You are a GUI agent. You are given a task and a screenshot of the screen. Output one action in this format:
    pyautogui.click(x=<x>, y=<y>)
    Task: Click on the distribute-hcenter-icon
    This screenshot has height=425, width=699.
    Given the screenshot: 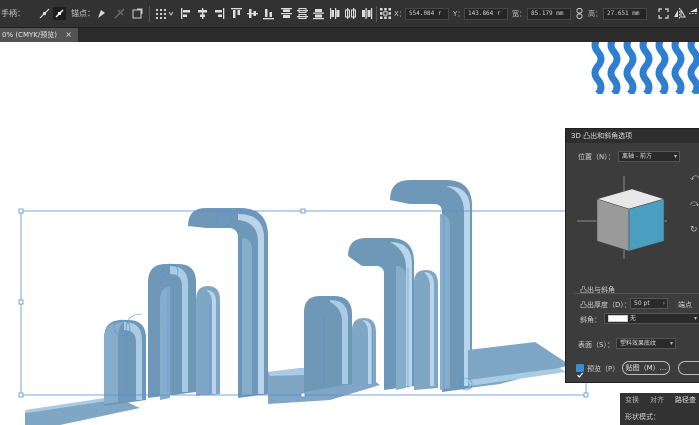 What is the action you would take?
    pyautogui.click(x=350, y=13)
    